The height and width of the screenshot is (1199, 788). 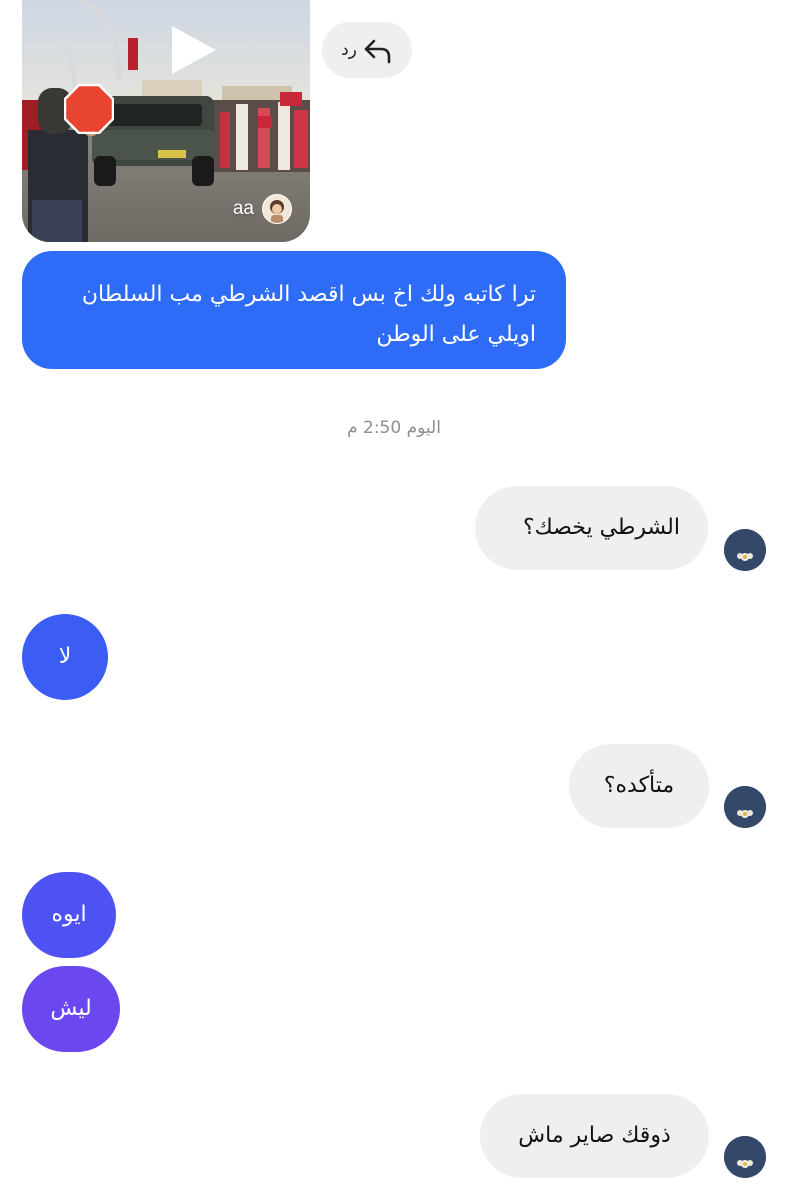 I want to click on timestamp-divider: اليوم 2:50 م, so click(x=394, y=428).